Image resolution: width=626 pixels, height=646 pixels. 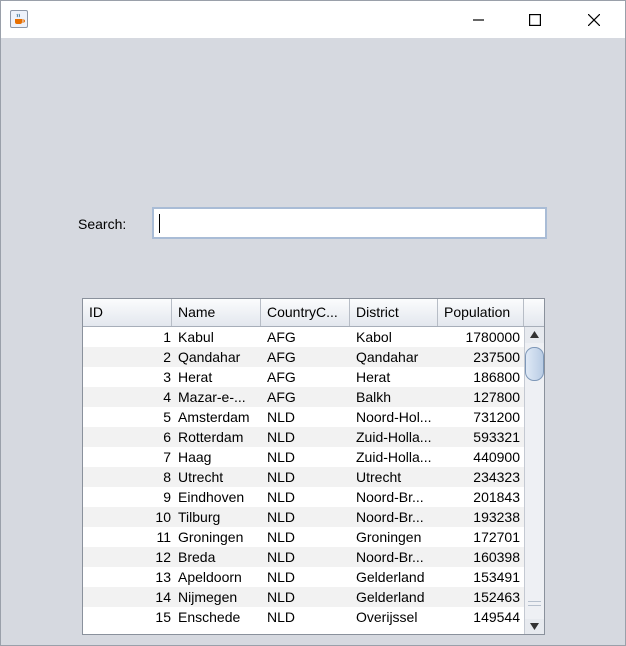 I want to click on table-row: 9 Eindhoven NLD Noord-Br... 201843, so click(x=303, y=497).